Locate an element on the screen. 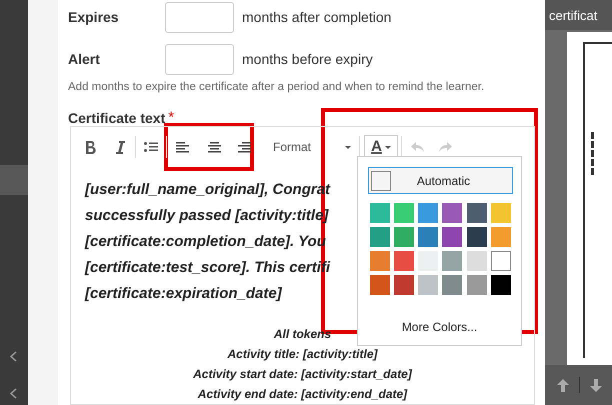 Image resolution: width=612 pixels, height=405 pixels. field-suffix: months after completion is located at coordinates (317, 17).